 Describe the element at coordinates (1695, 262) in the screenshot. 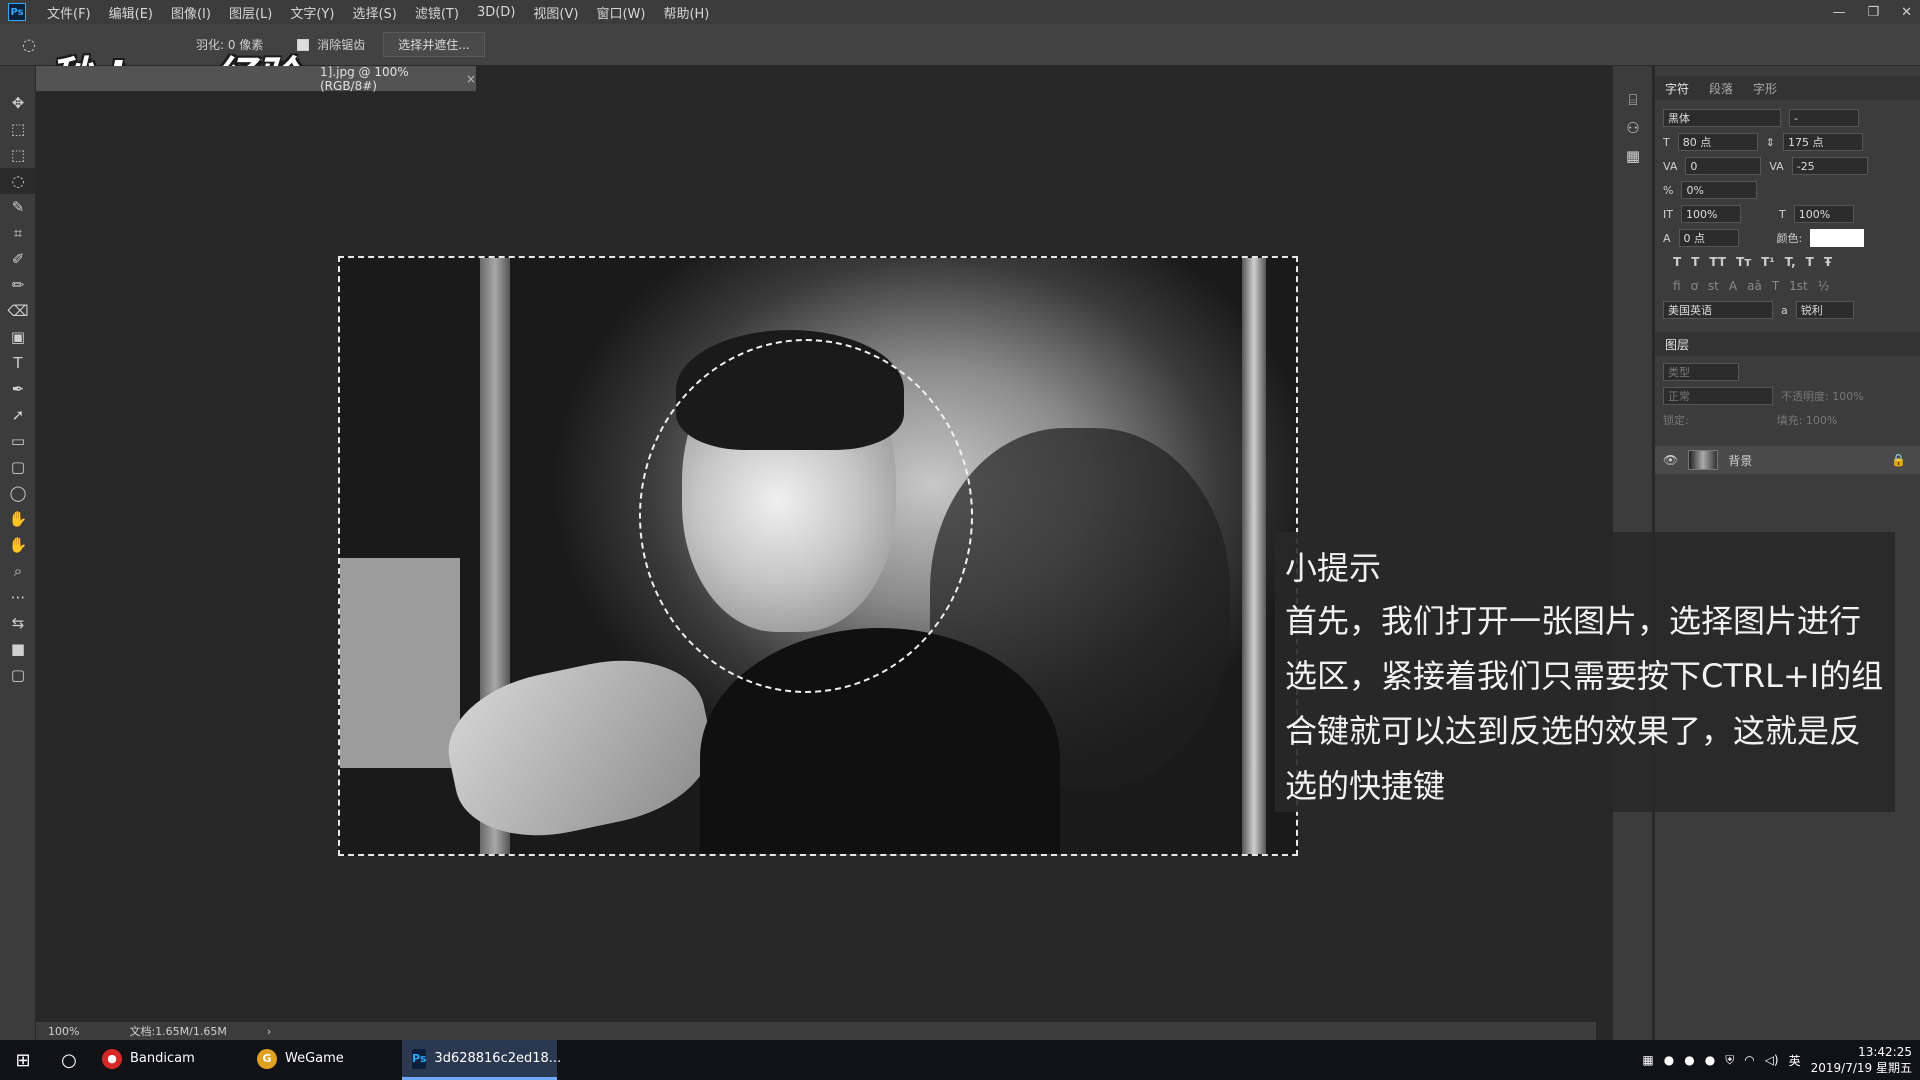

I see `italic-button: T` at that location.